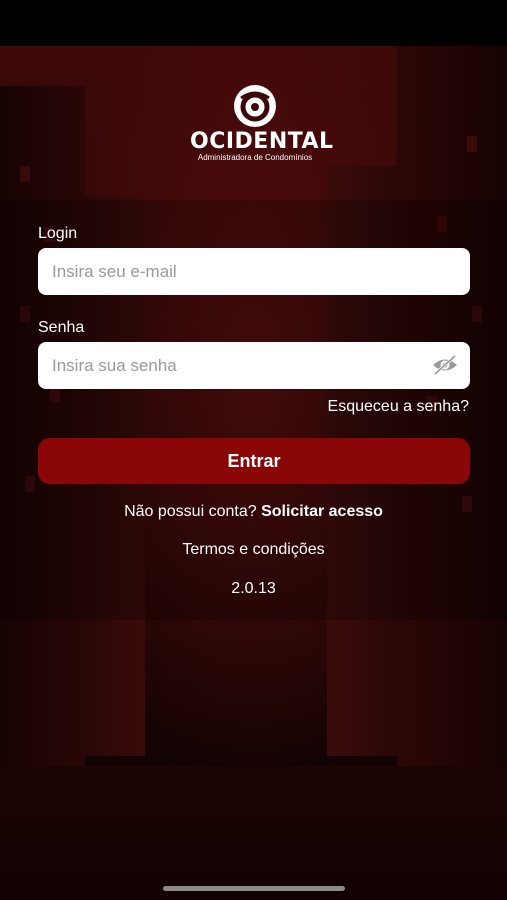 The width and height of the screenshot is (507, 900). Describe the element at coordinates (255, 106) in the screenshot. I see `ocidental-logo-icon` at that location.